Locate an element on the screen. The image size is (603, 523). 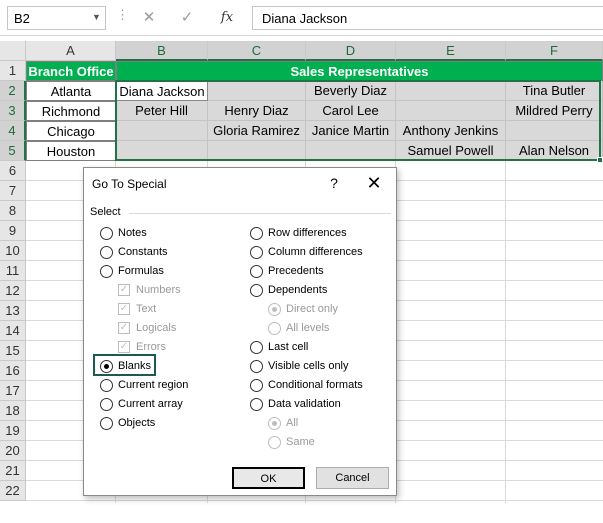
row-header: 17 is located at coordinates (13, 391).